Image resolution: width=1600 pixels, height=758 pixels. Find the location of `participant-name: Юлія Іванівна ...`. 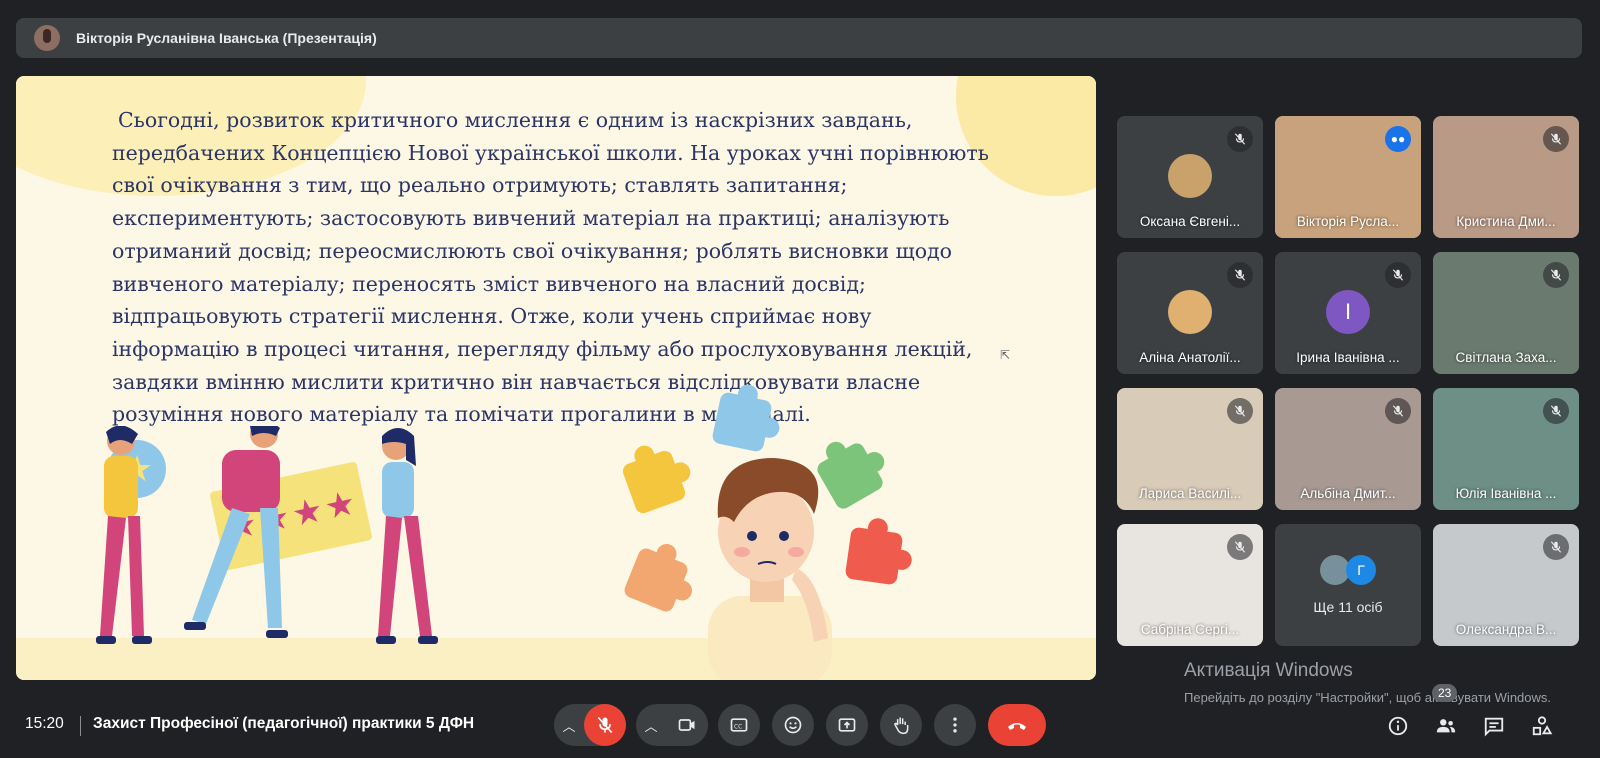

participant-name: Юлія Іванівна ... is located at coordinates (1506, 493).